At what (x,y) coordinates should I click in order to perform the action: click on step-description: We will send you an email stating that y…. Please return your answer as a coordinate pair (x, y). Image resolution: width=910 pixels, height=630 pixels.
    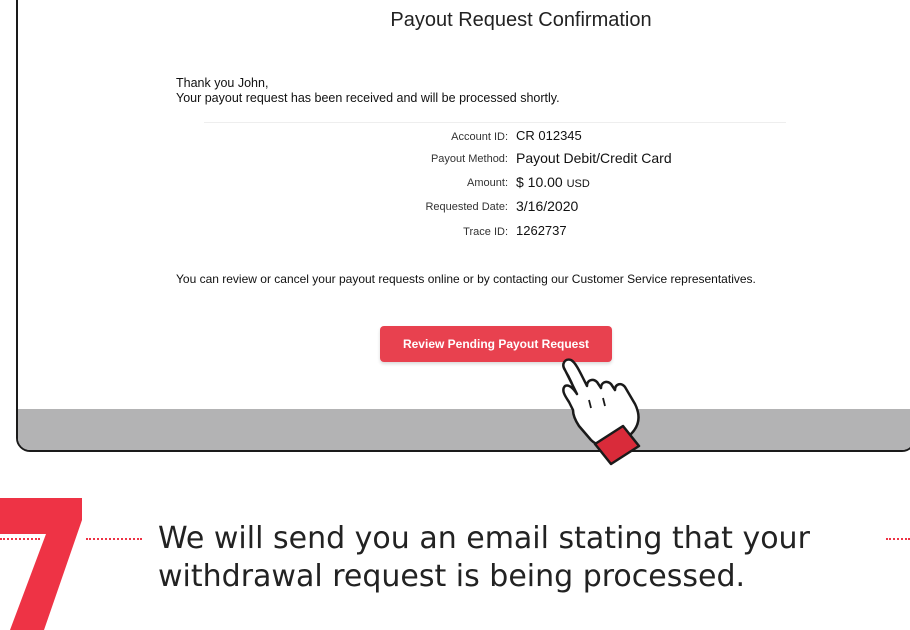
    Looking at the image, I should click on (484, 557).